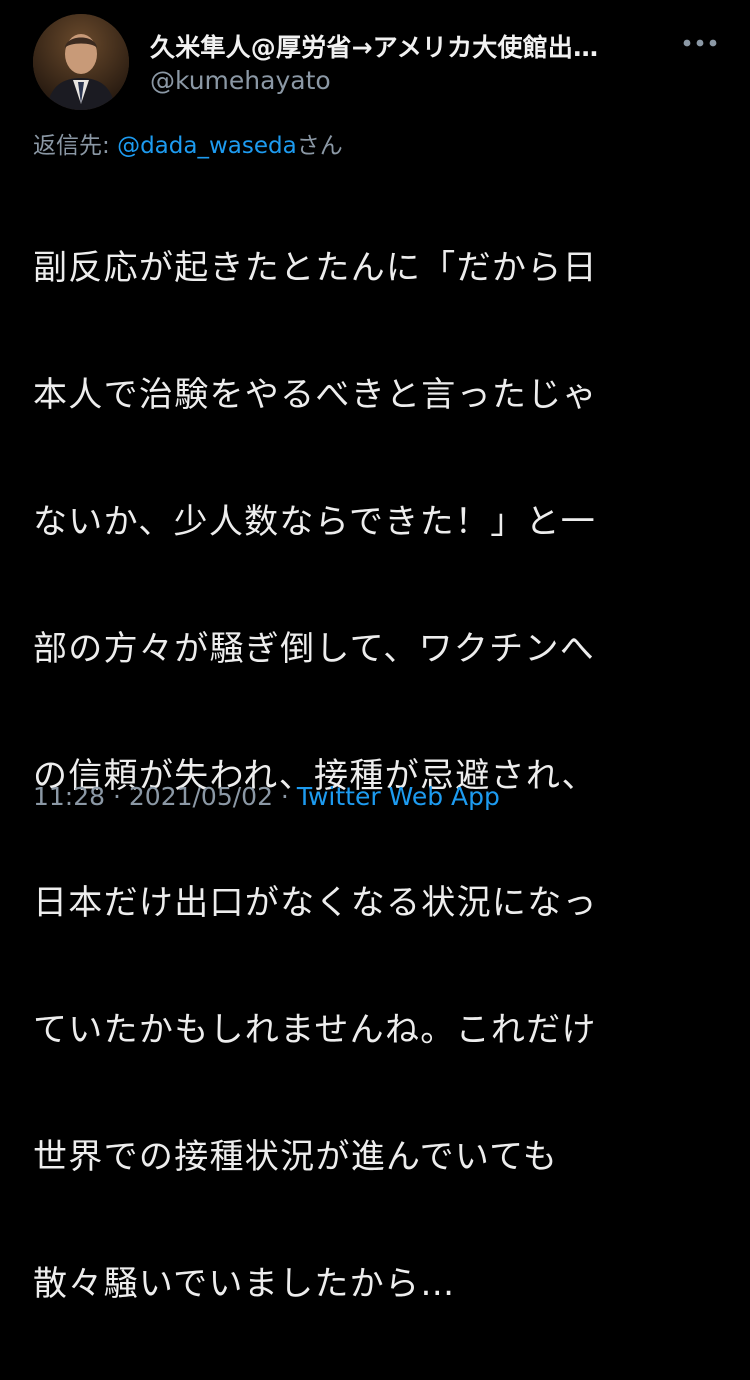 This screenshot has height=1380, width=750. Describe the element at coordinates (296, 1156) in the screenshot. I see `tweet-line: 世界での接種状況が進んでいても` at that location.